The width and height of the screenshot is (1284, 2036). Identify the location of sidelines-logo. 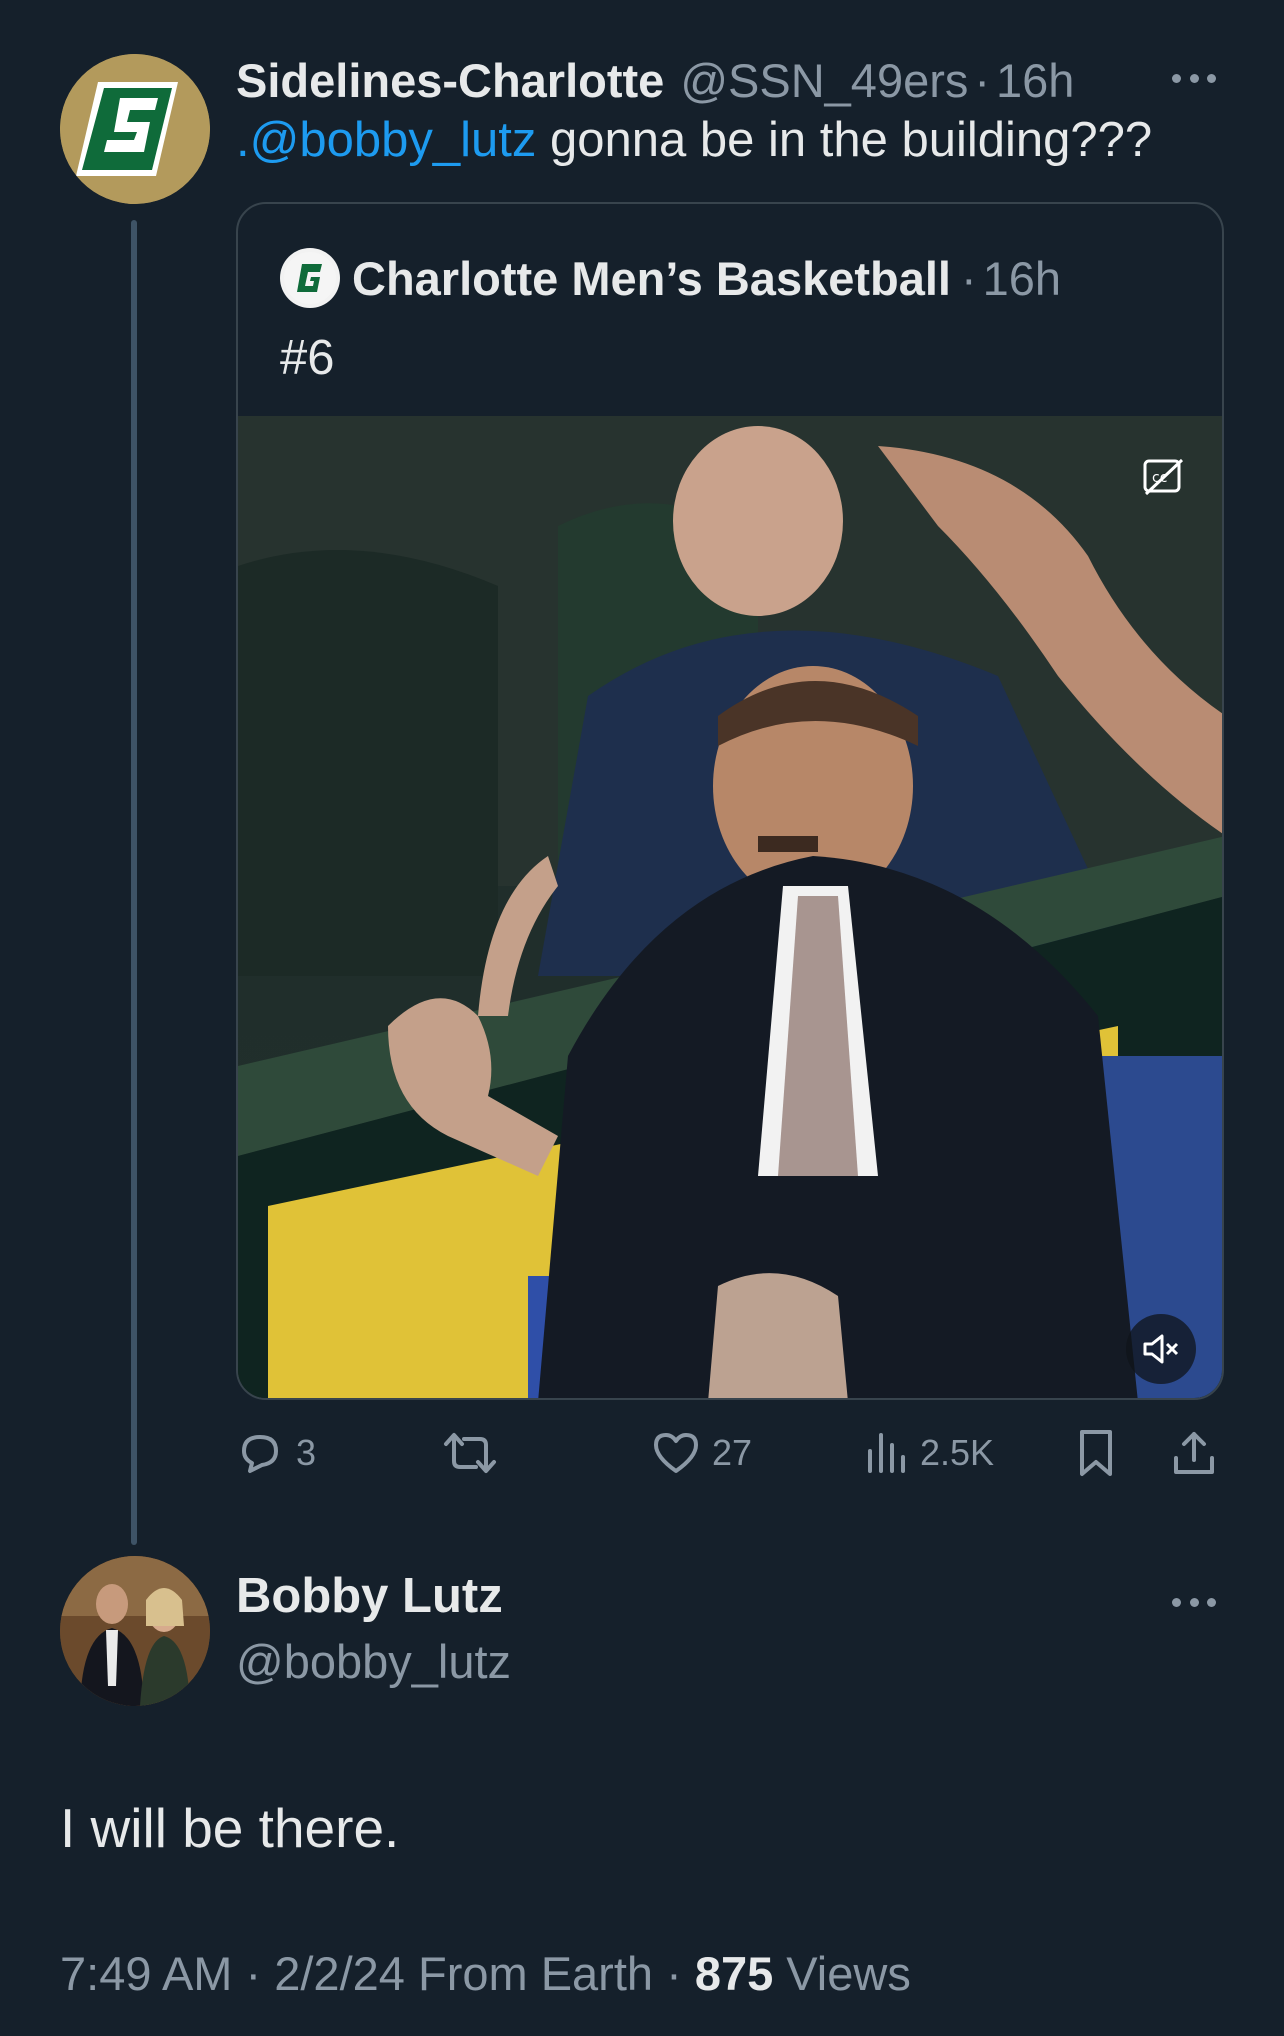
(135, 129).